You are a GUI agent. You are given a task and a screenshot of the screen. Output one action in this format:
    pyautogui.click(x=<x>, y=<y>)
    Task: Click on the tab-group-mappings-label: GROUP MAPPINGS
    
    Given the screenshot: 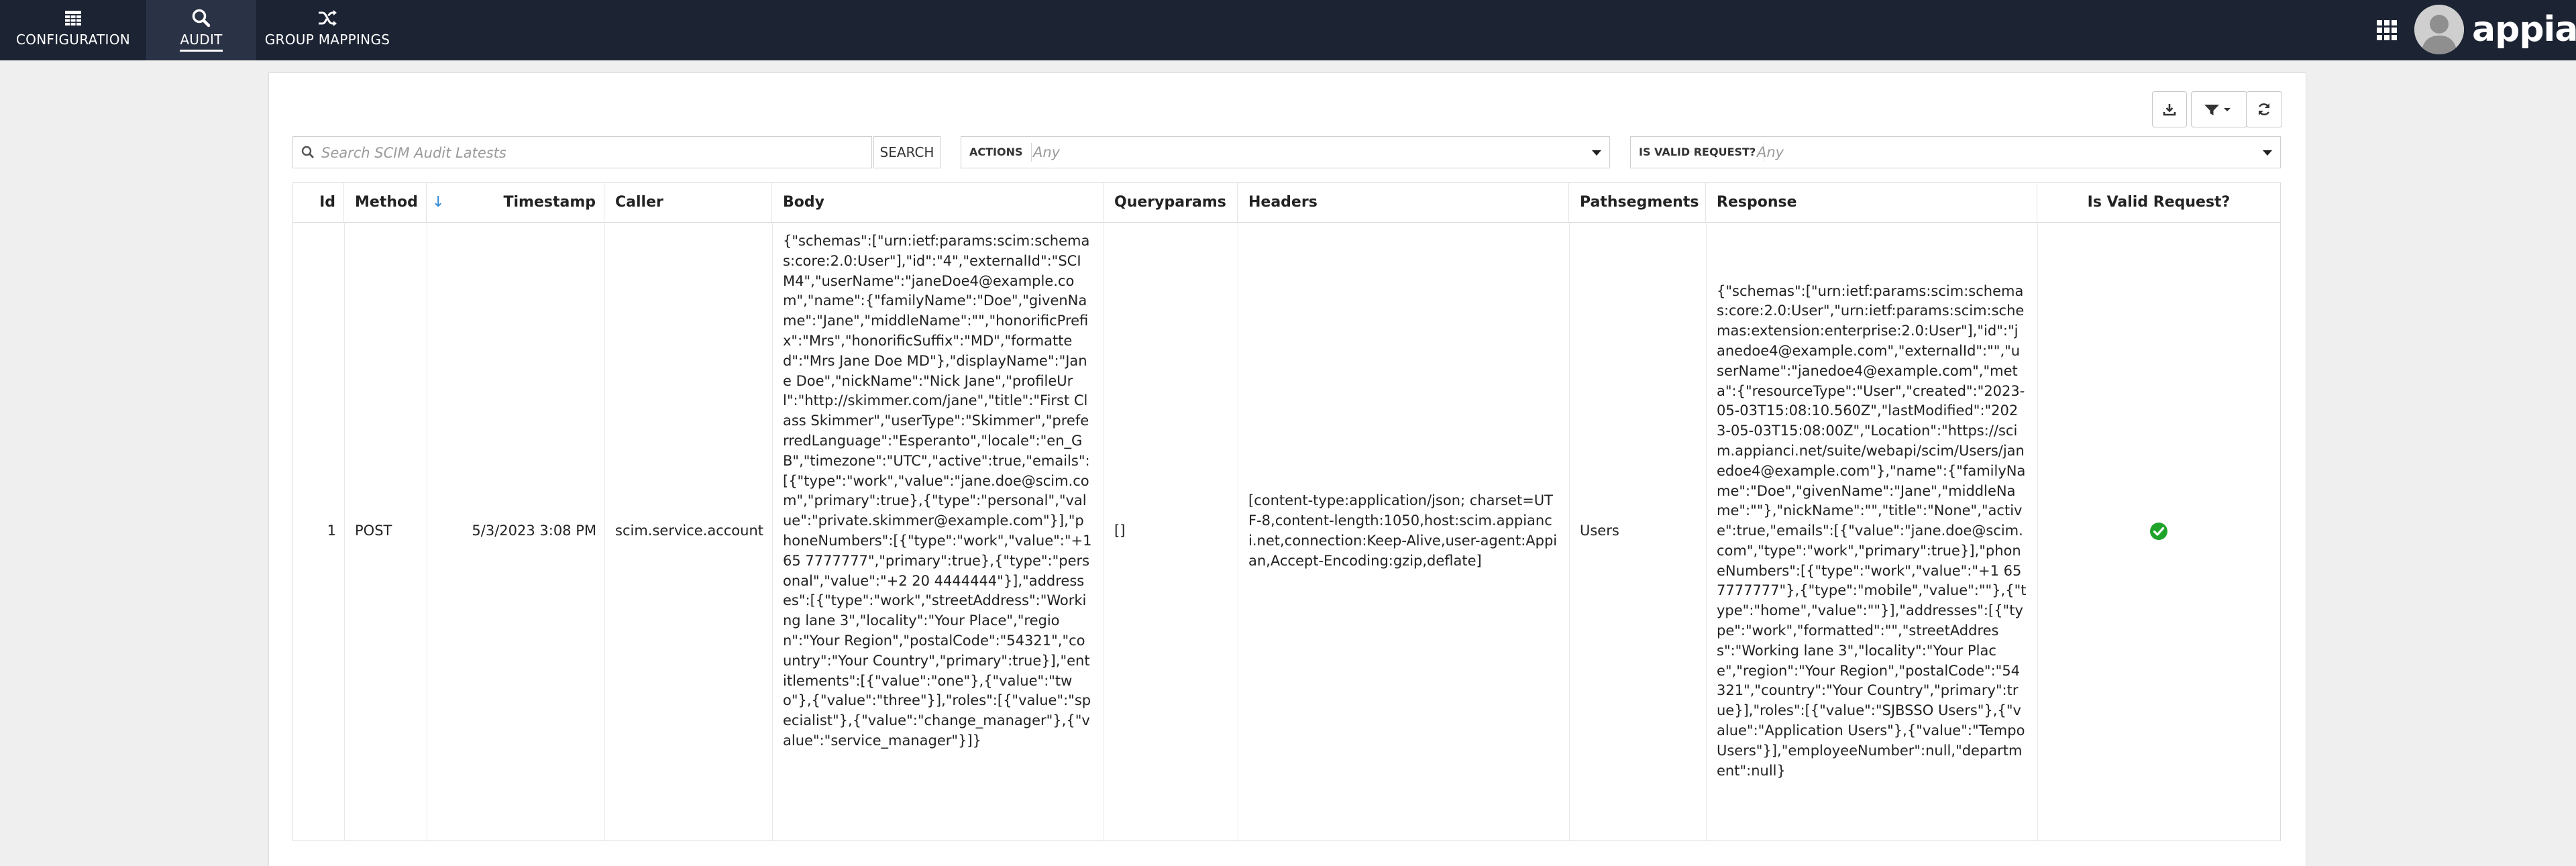 What is the action you would take?
    pyautogui.click(x=327, y=40)
    